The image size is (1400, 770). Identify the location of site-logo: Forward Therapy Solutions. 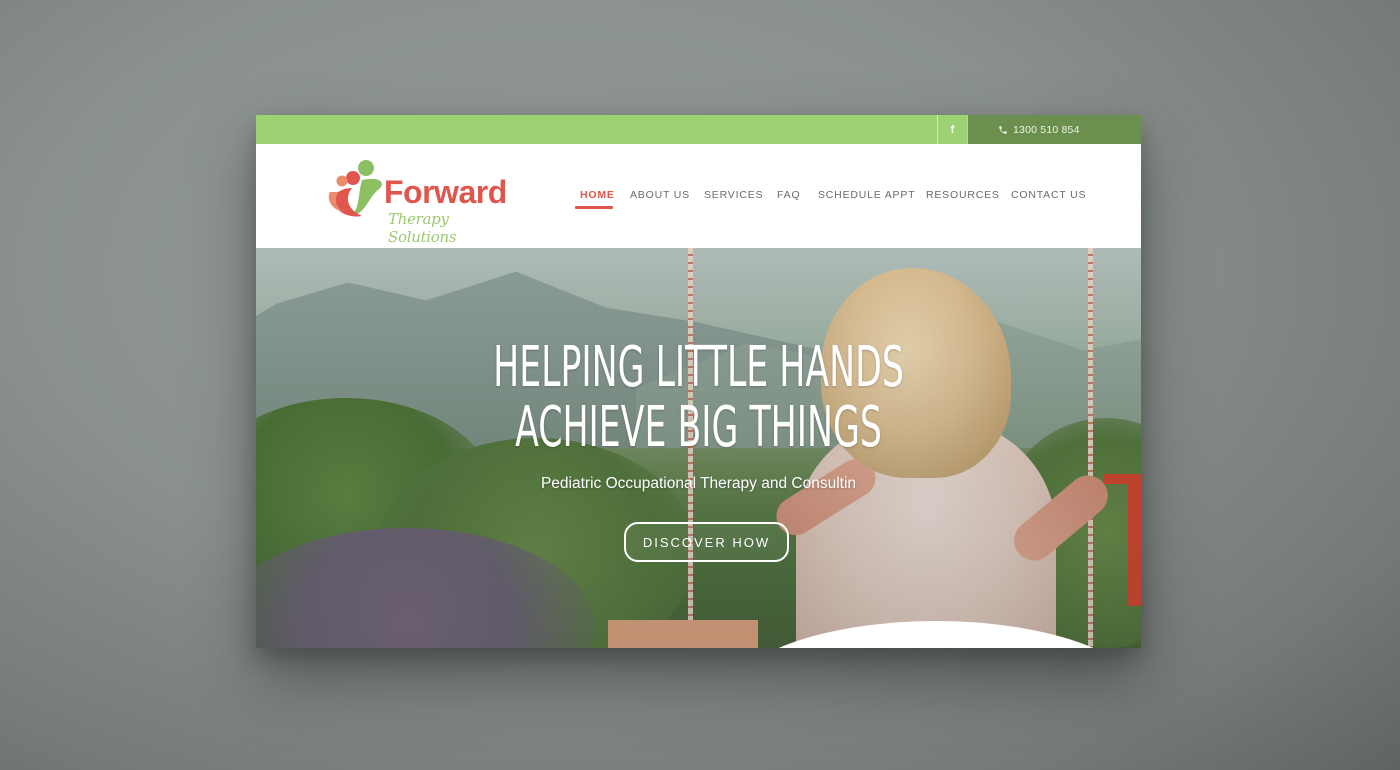
(418, 202).